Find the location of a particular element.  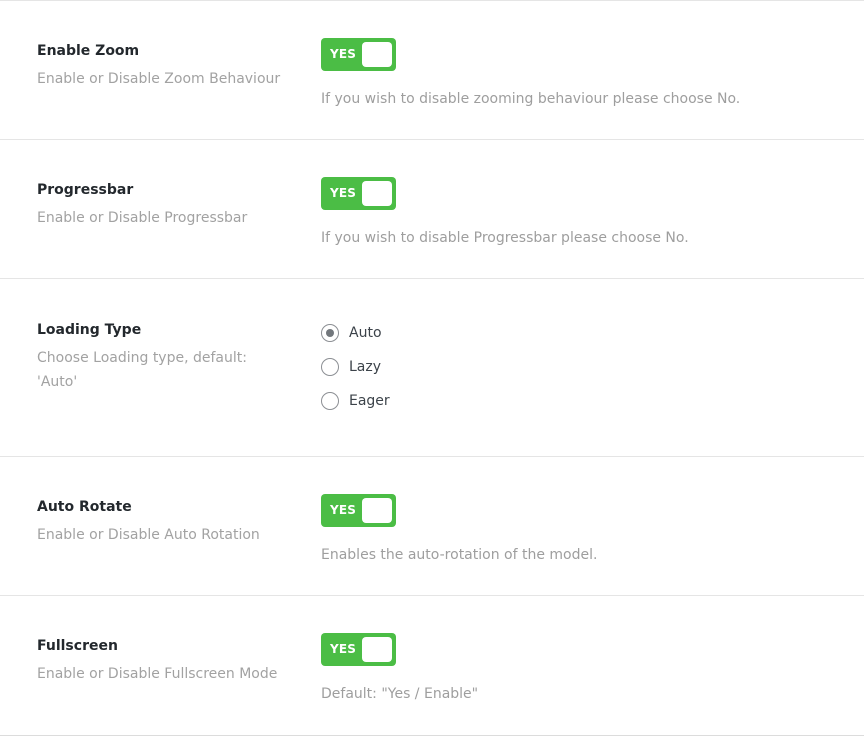

radio-option-lazy: Lazy is located at coordinates (355, 367).